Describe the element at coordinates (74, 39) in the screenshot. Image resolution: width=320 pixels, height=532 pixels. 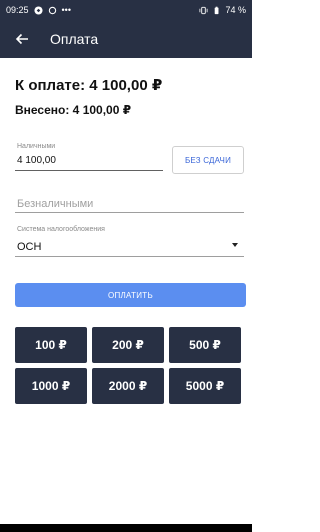
I see `page-title: Оплата` at that location.